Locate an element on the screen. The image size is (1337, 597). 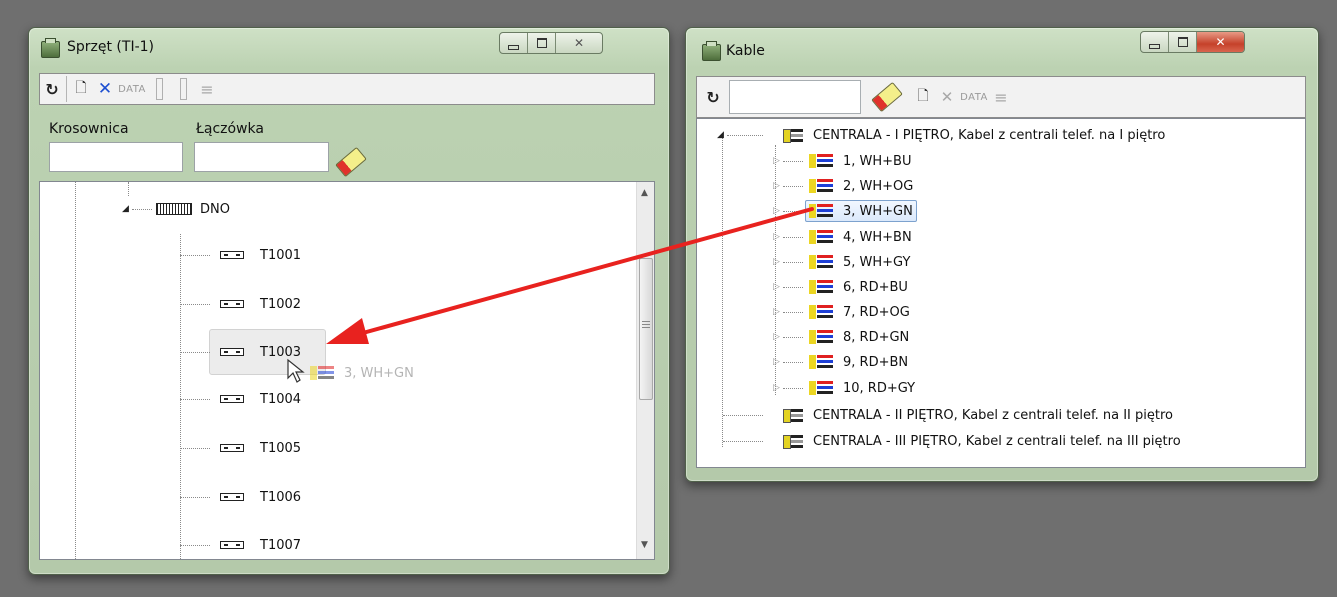
tree-item-t1005: T1005 is located at coordinates (240, 448).